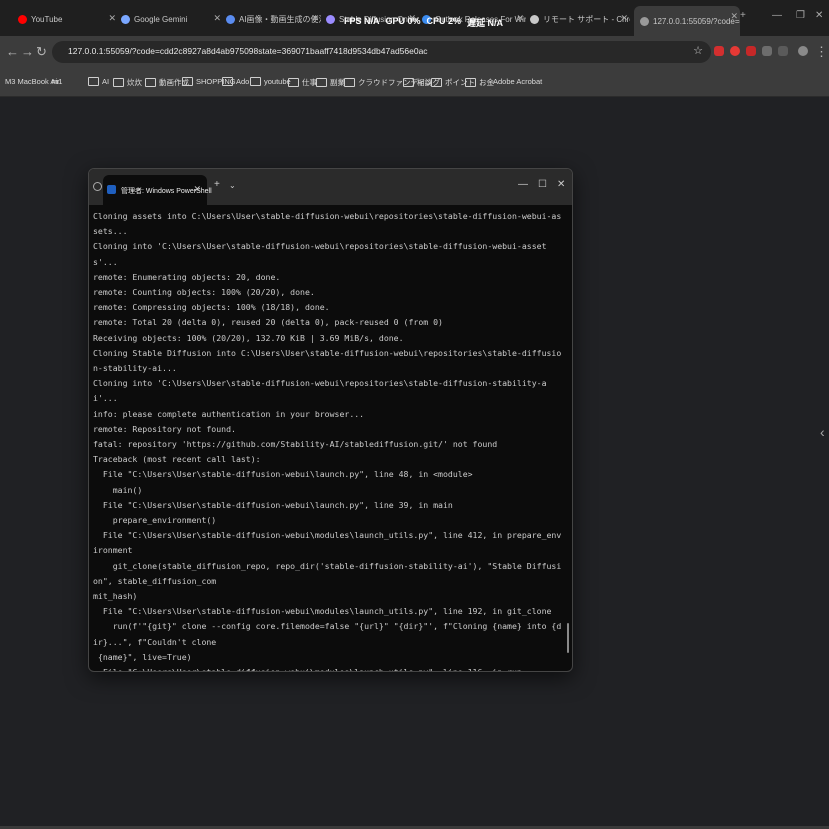 This screenshot has width=829, height=829. I want to click on bookmark-label: 仕事, so click(309, 82).